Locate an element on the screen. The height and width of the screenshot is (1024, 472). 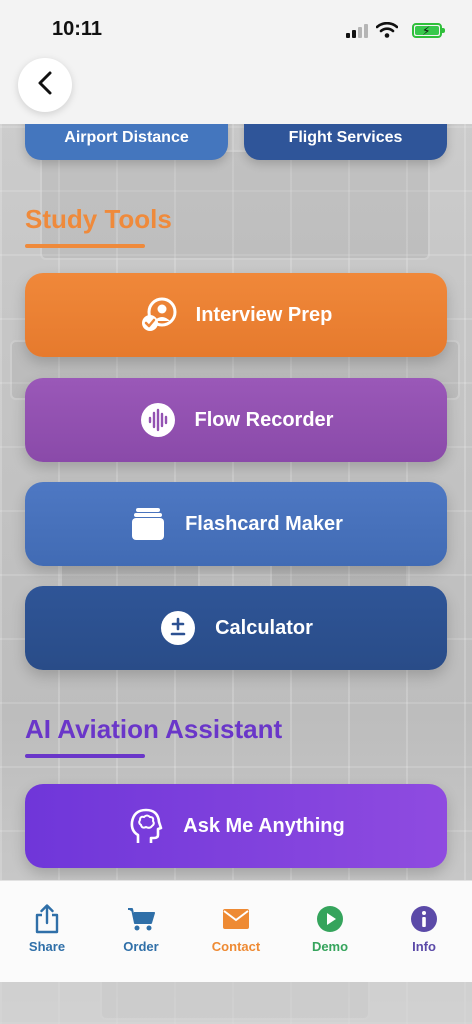
plus-minus-icon is located at coordinates (178, 628).